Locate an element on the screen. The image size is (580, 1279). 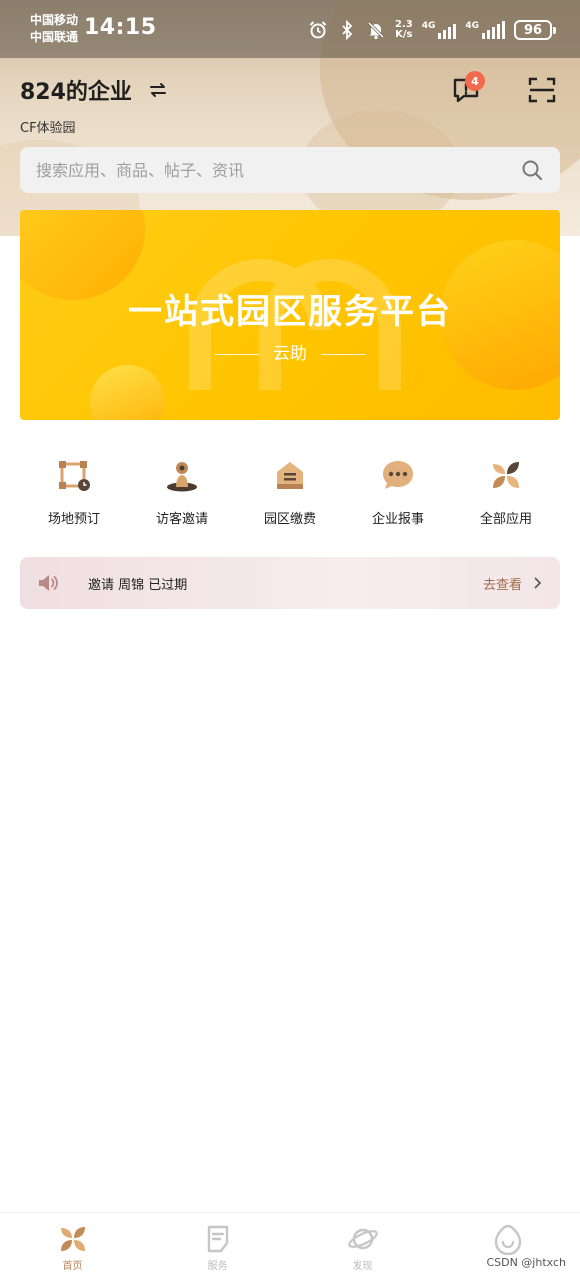
invitation-notice: 邀请 周锦 已过期 去查看 is located at coordinates (290, 583).